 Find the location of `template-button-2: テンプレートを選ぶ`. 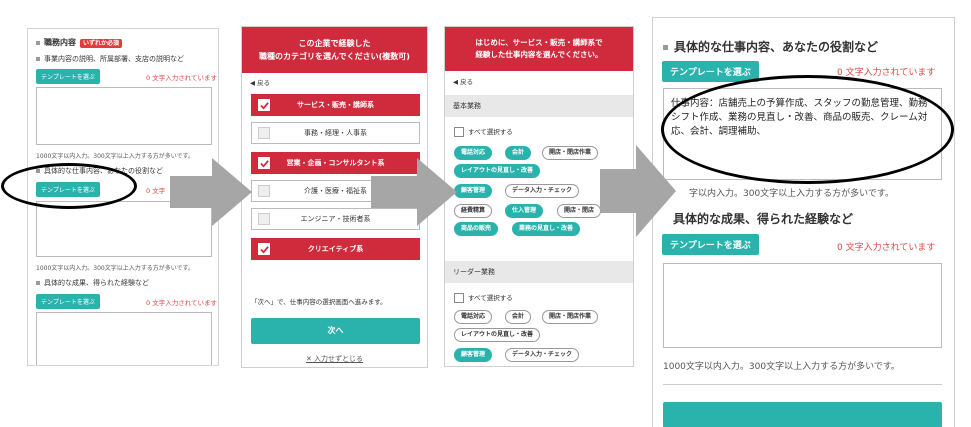

template-button-2: テンプレートを選ぶ is located at coordinates (710, 244).